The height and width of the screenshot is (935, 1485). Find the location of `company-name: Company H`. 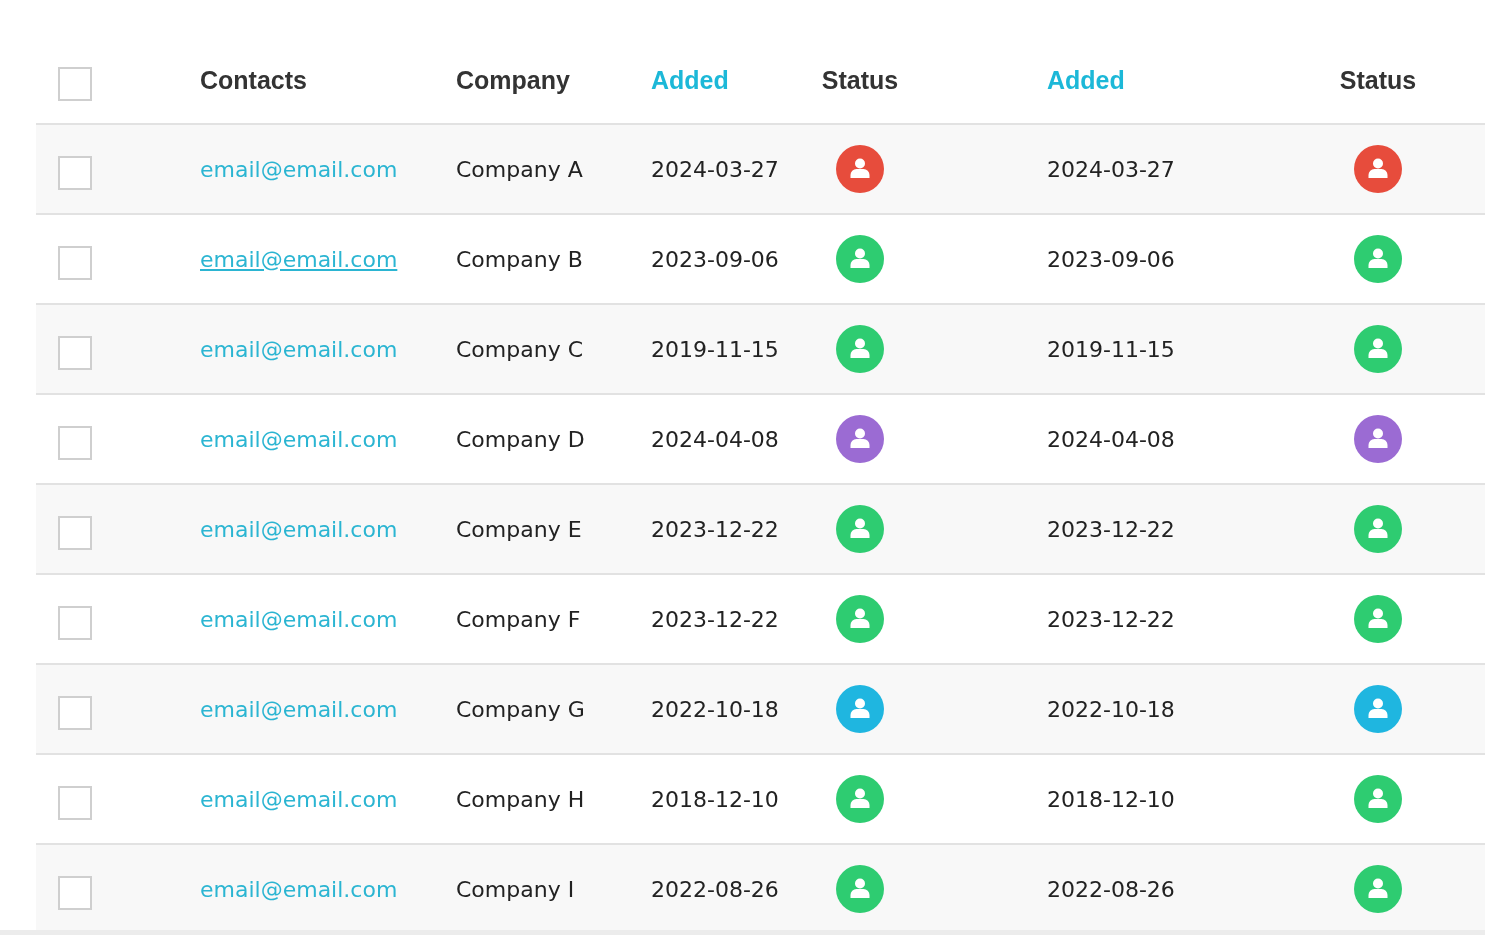

company-name: Company H is located at coordinates (520, 799).